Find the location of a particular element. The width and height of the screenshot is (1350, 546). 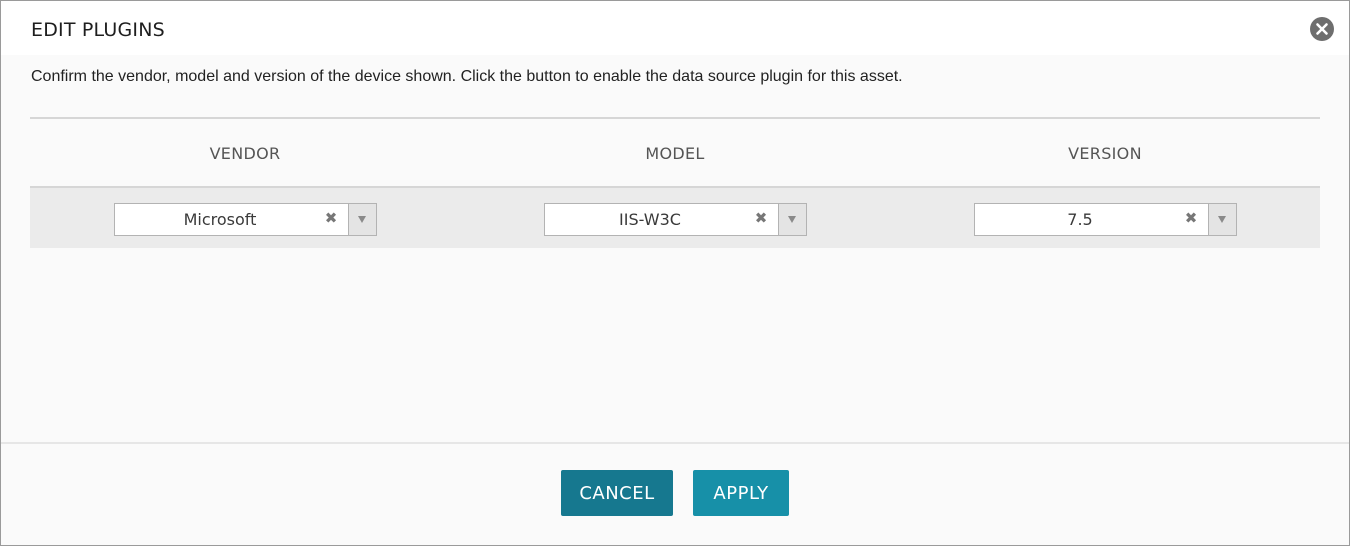

version-cell: 7.5 ✖ is located at coordinates (1105, 218).